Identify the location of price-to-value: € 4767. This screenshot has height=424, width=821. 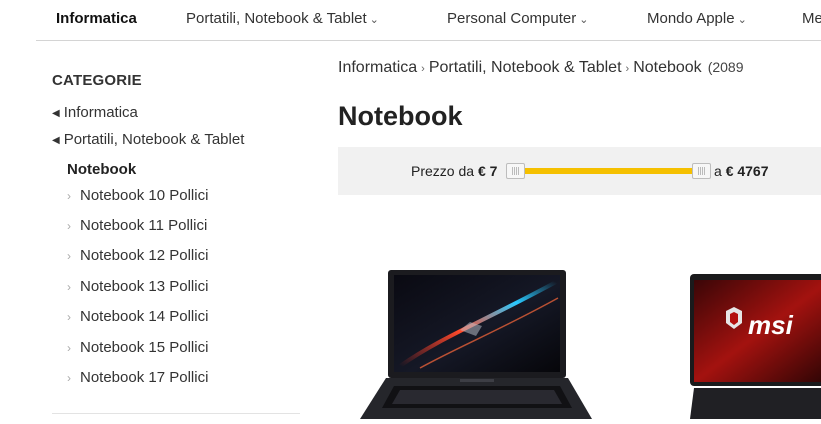
(747, 171).